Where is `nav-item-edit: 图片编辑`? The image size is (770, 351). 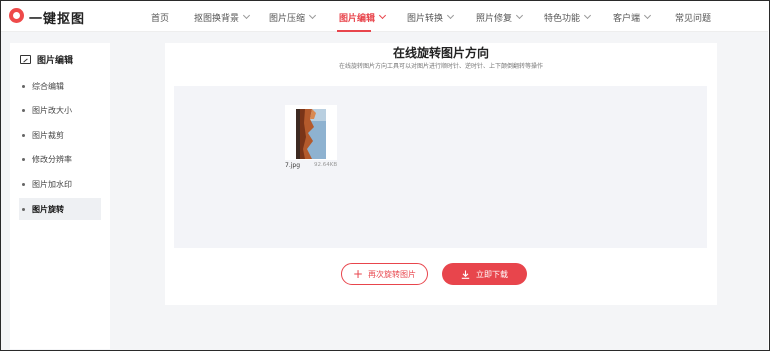
nav-item-edit: 图片编辑 is located at coordinates (363, 17).